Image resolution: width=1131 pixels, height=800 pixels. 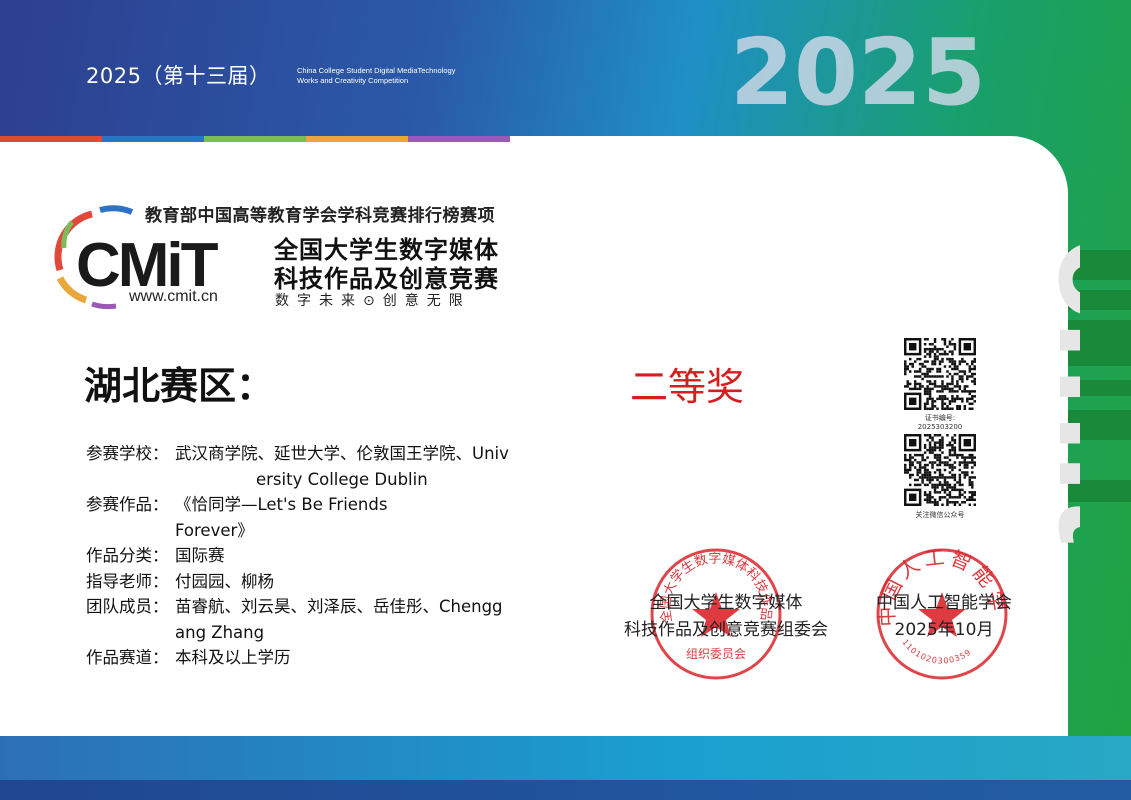 I want to click on color-stripes, so click(x=255, y=139).